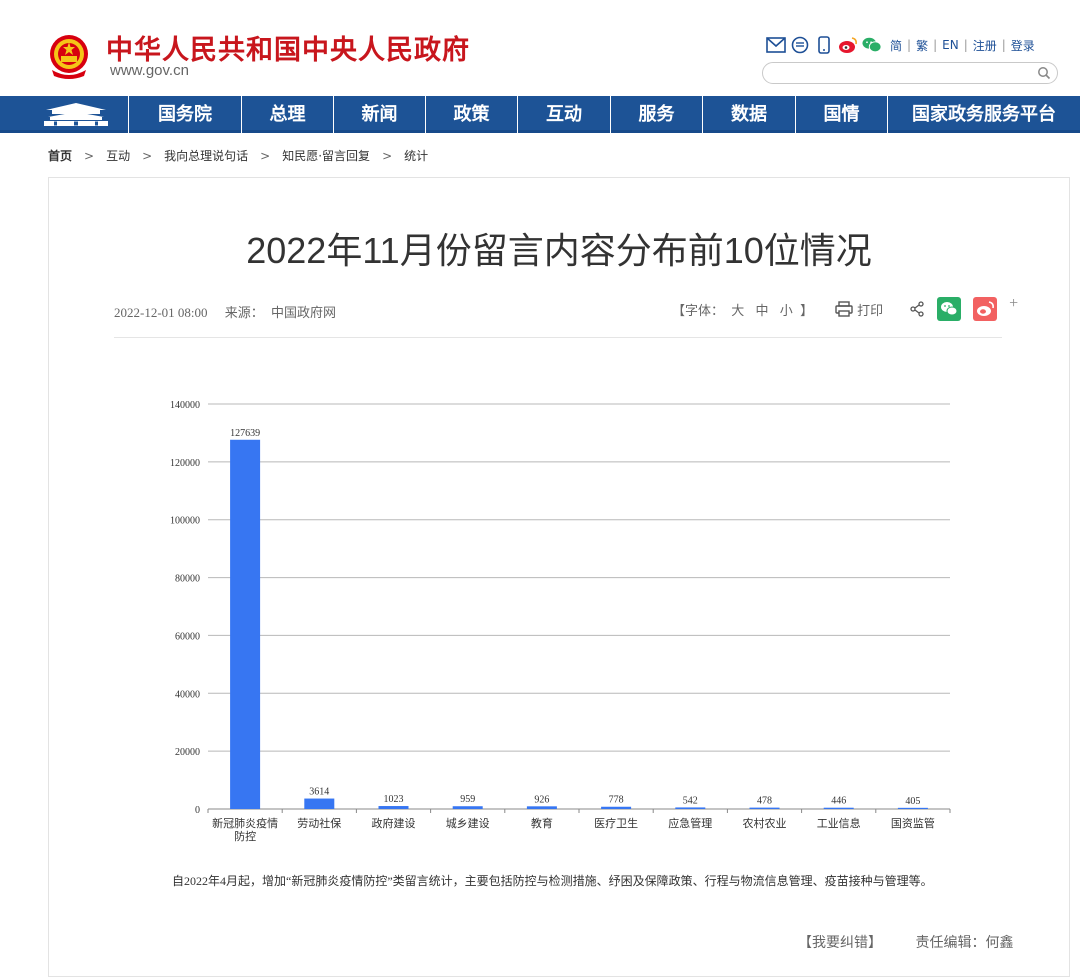 This screenshot has height=977, width=1080. I want to click on print-button: 打印, so click(859, 309).